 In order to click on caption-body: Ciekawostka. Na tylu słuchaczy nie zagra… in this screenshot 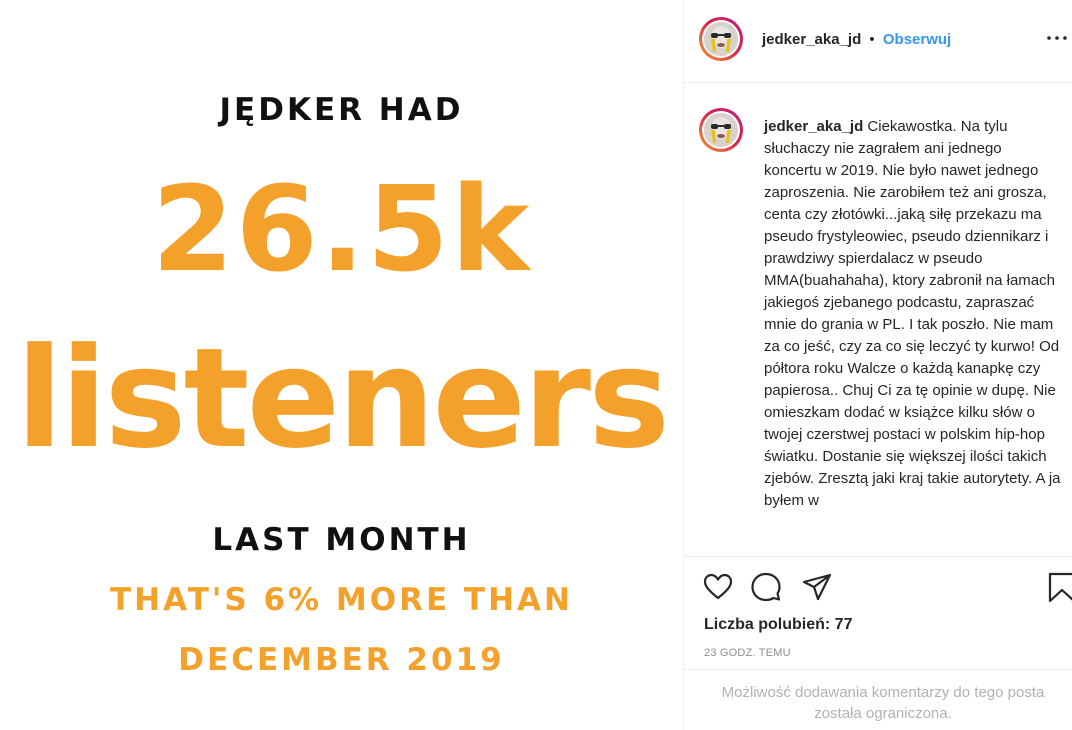, I will do `click(912, 313)`.